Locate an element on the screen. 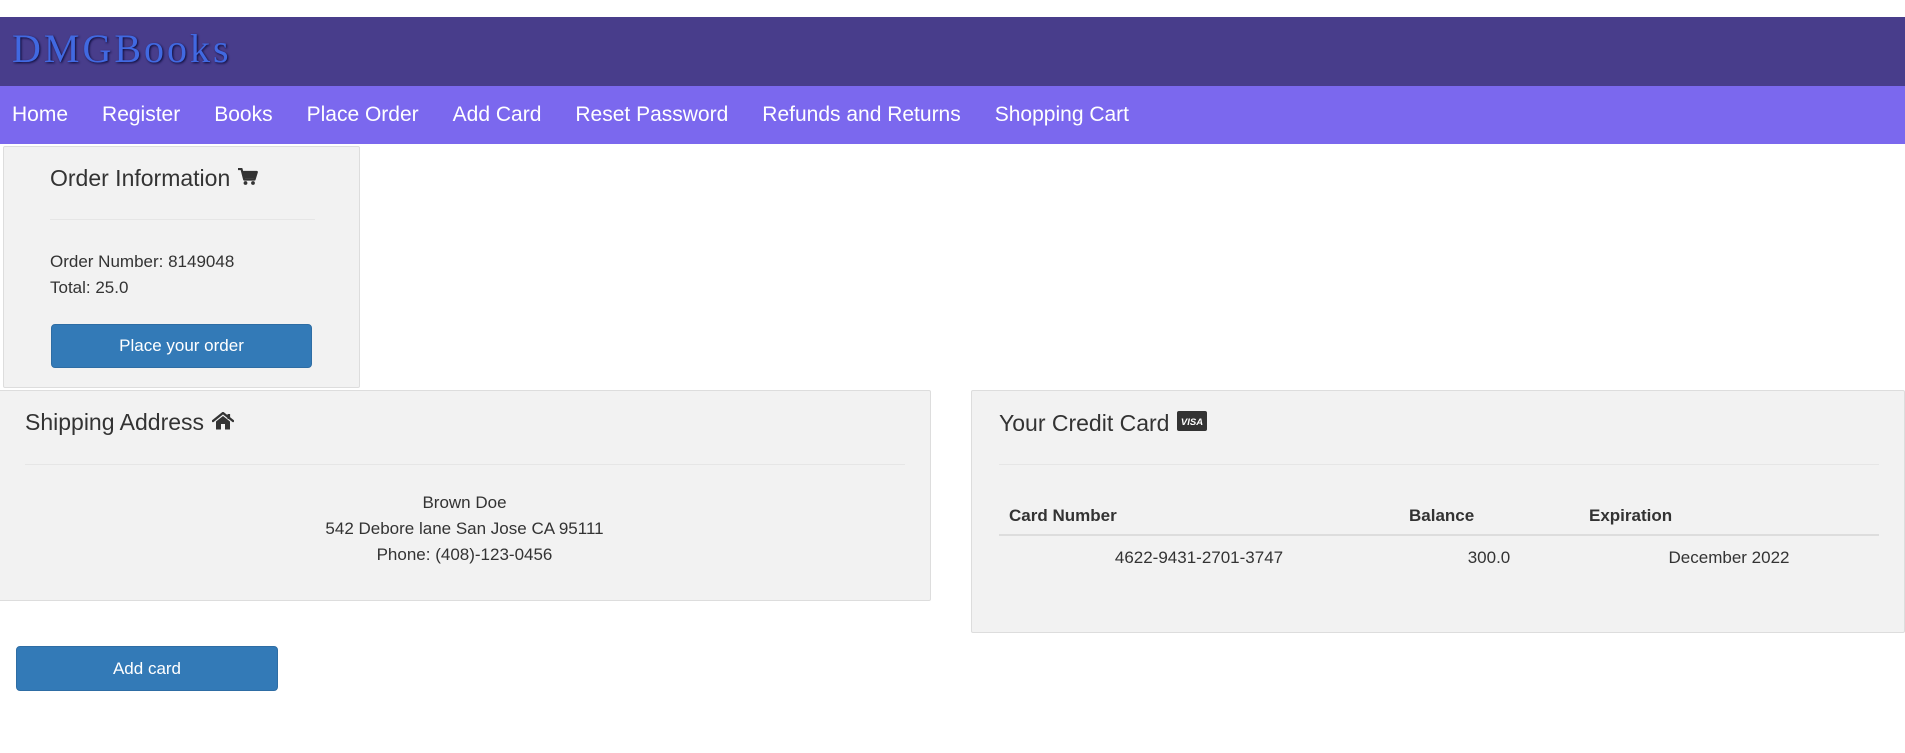 The image size is (1905, 753). order-information-title-text: Order Information is located at coordinates (140, 178).